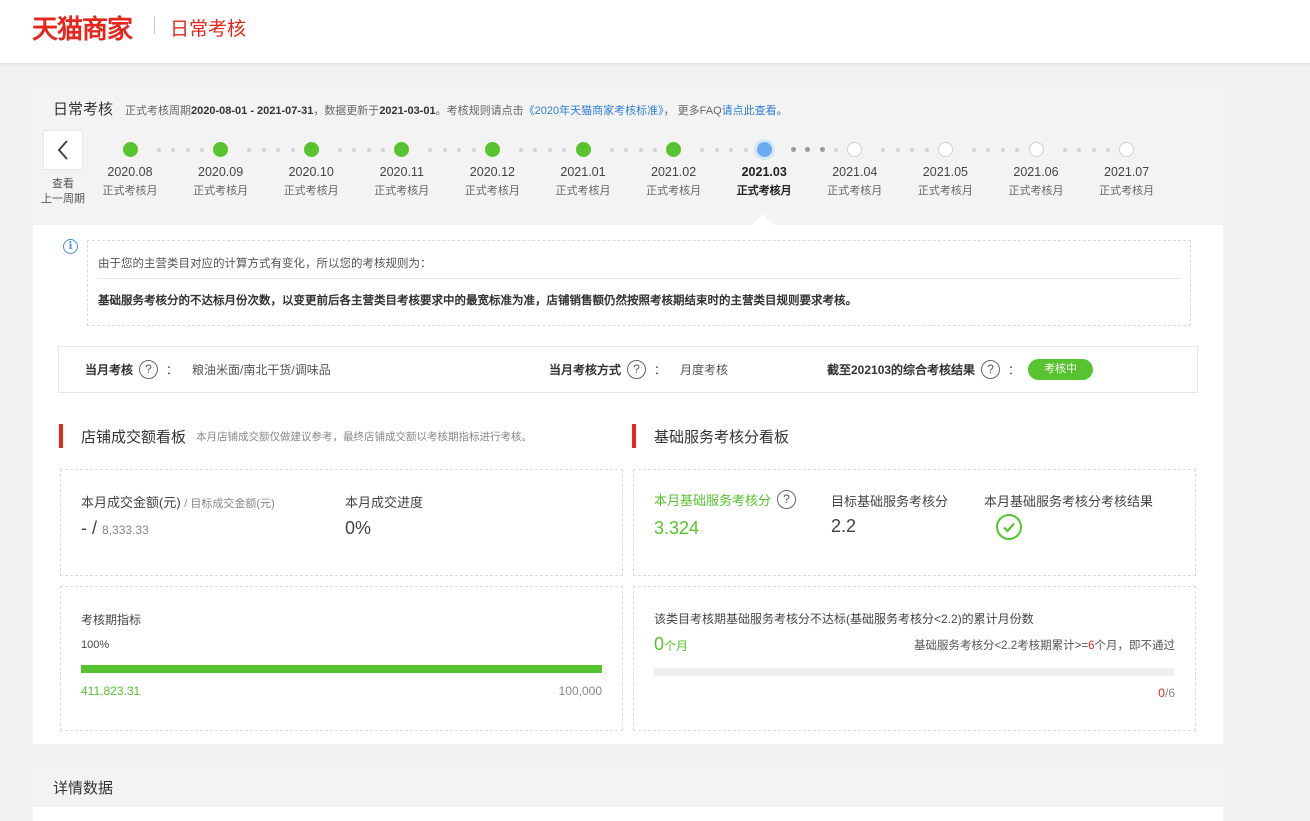  Describe the element at coordinates (125, 530) in the screenshot. I see `target-value: 8,333.33` at that location.